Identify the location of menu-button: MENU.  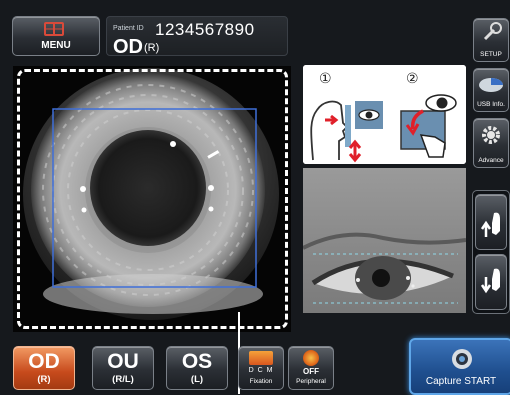
(56, 36).